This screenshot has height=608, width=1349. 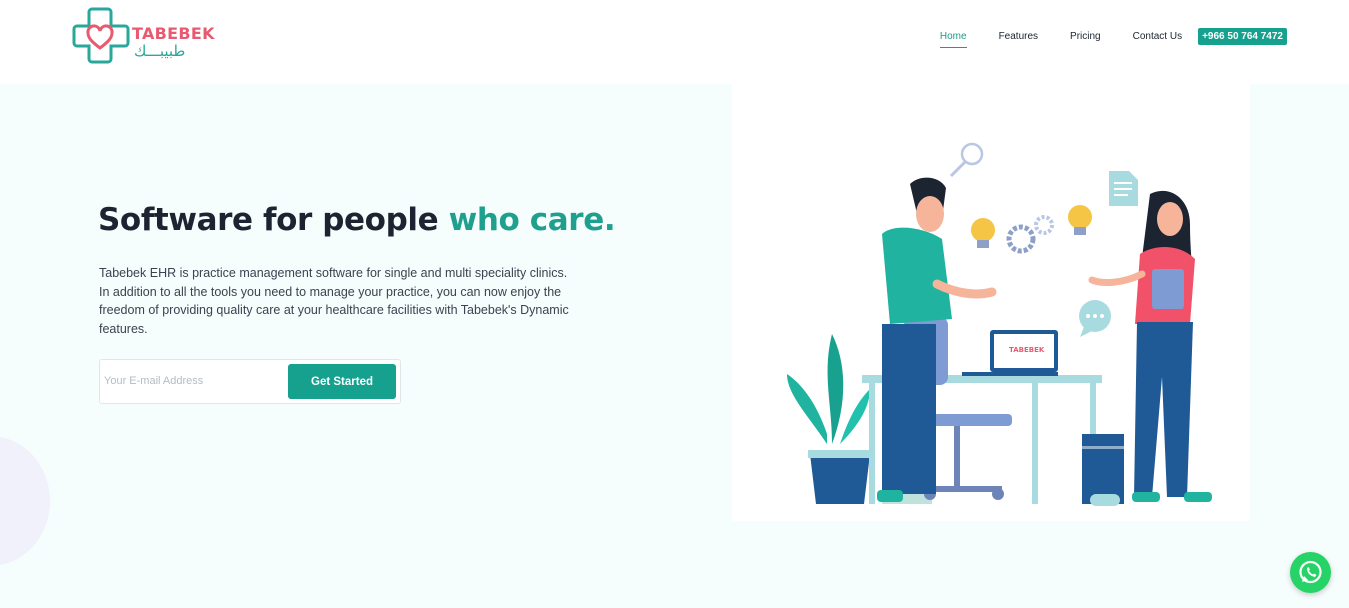 What do you see at coordinates (1095, 318) in the screenshot?
I see `chat-bubble-icon` at bounding box center [1095, 318].